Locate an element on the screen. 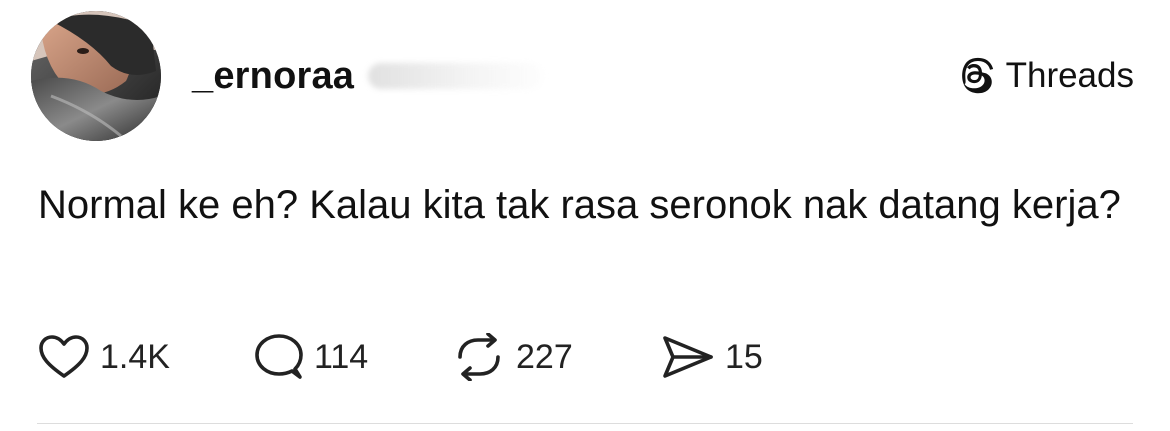  threads-label: Threads is located at coordinates (1069, 75).